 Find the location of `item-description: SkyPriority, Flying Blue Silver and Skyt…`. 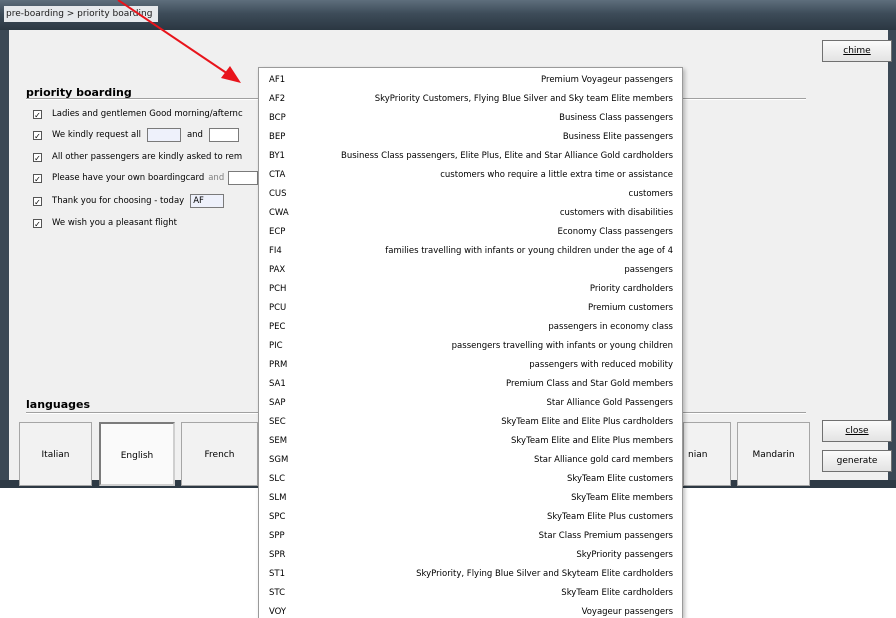

item-description: SkyPriority, Flying Blue Silver and Skyt… is located at coordinates (544, 574).